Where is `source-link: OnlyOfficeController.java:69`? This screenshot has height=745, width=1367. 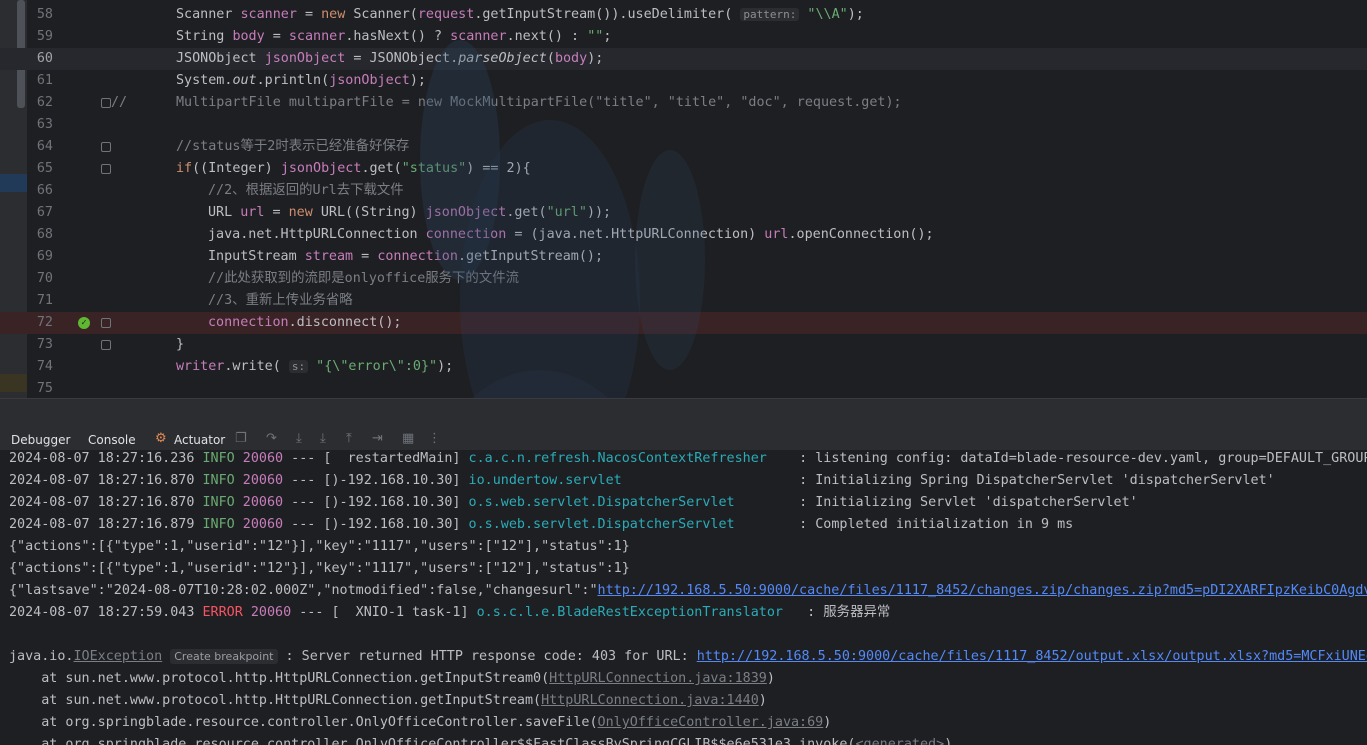 source-link: OnlyOfficeController.java:69 is located at coordinates (711, 722).